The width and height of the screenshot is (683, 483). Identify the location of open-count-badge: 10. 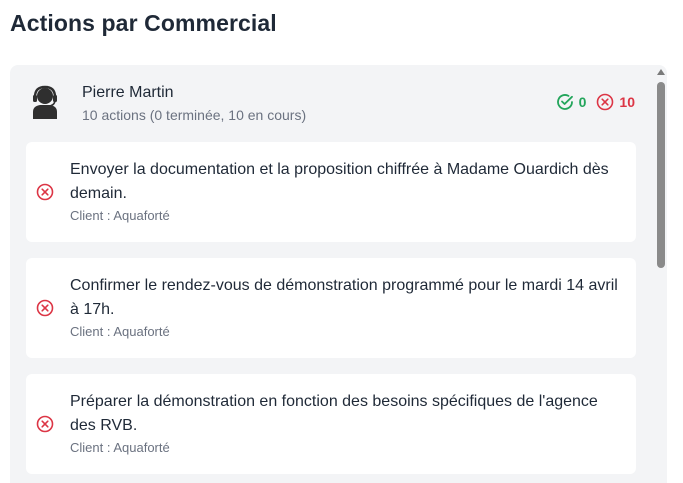
(615, 102).